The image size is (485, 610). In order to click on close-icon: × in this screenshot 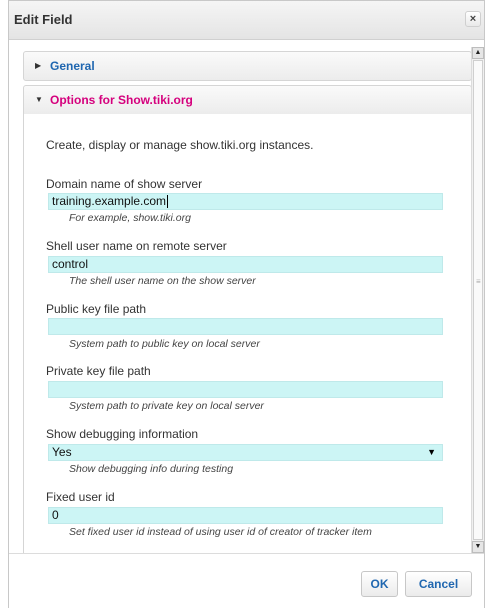, I will do `click(473, 19)`.